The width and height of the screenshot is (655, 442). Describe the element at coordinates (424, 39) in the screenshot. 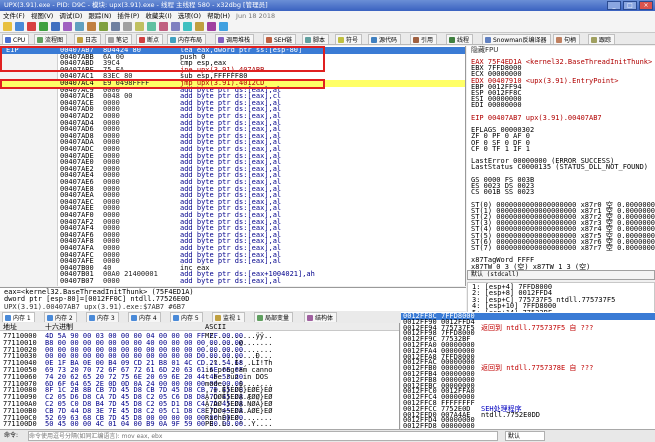

I see `tab-references: 引用` at that location.